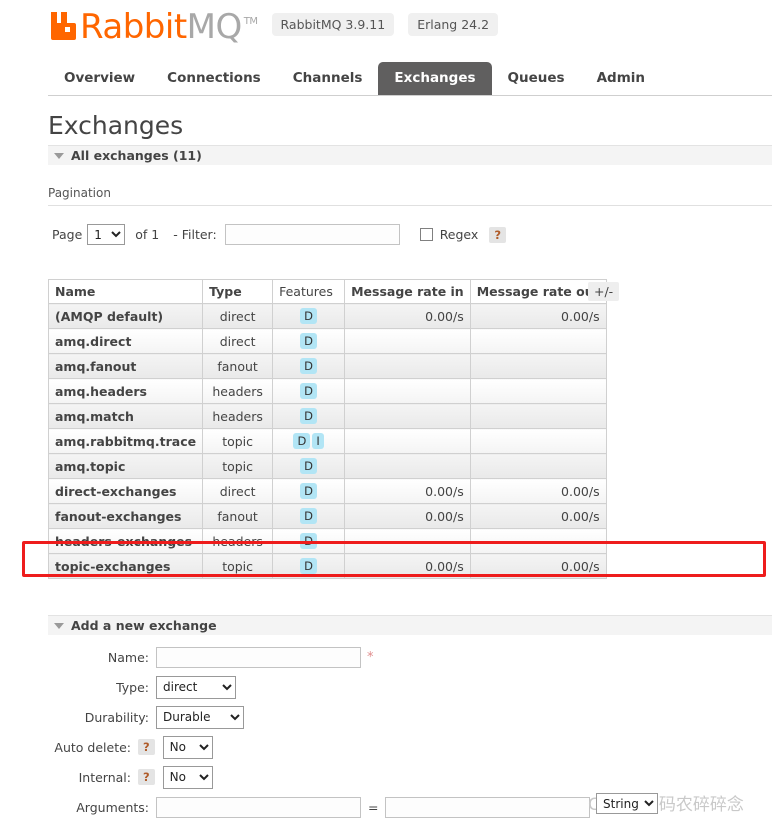  I want to click on table-row: amq.match headers D, so click(327, 416).